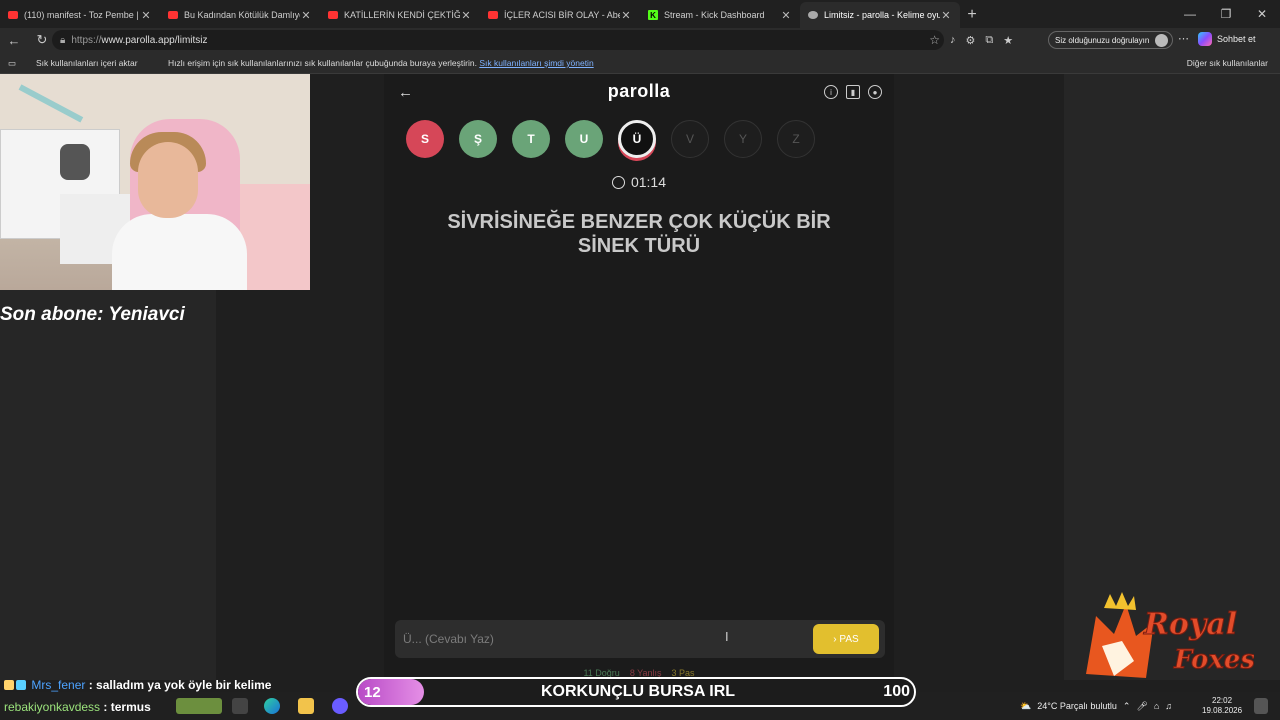 The image size is (1280, 720). I want to click on globe-icon, so click(813, 15).